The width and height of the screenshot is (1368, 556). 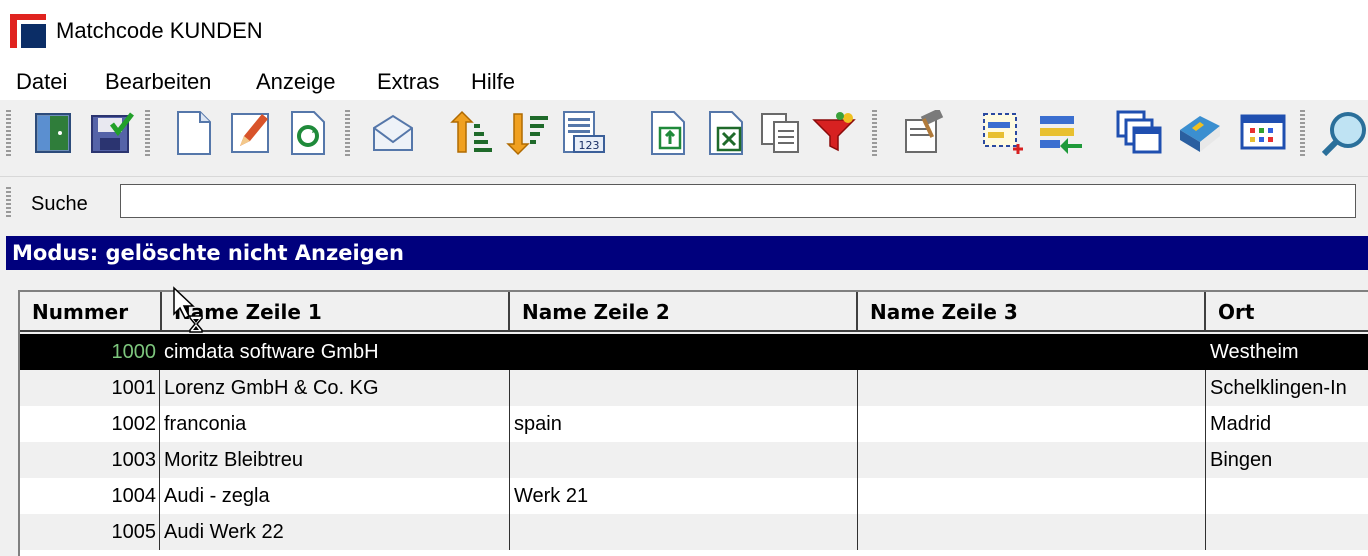 I want to click on cell-nummer: 1001, so click(x=90, y=388).